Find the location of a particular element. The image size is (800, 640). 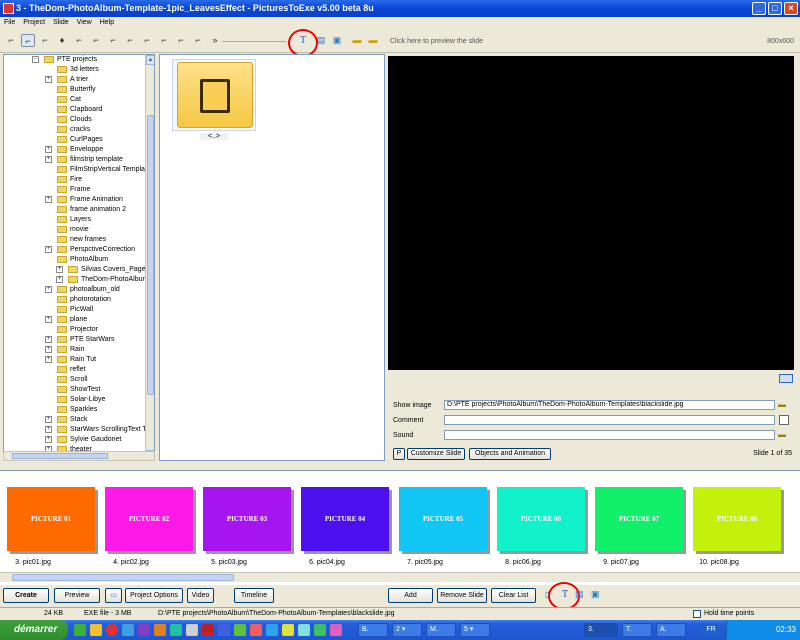

browse-sound-icon: ▬ is located at coordinates (784, 435).